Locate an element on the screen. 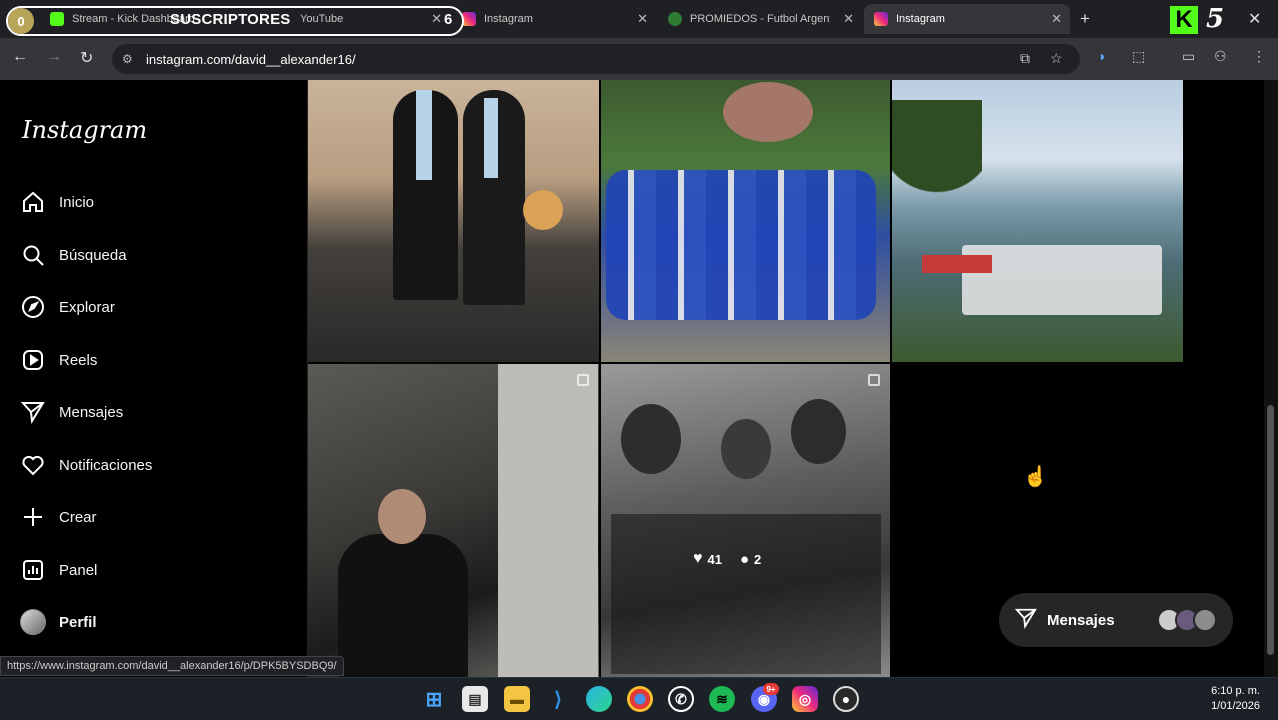 This screenshot has height=720, width=1278. post-lake-boats is located at coordinates (1037, 221).